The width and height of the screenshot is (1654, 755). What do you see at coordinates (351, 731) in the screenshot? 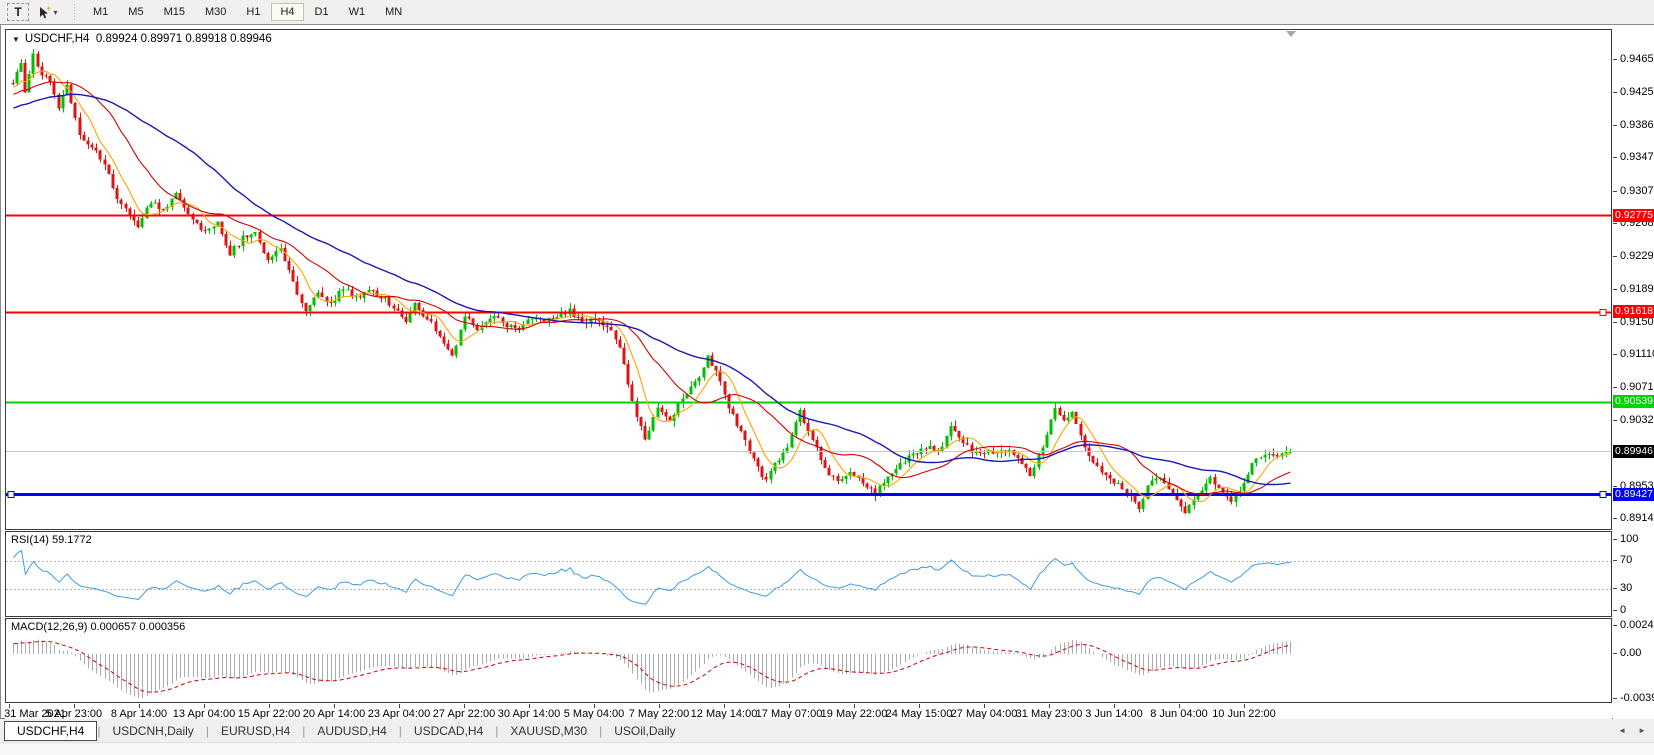
I see `chart-tab-audusd: AUDUSD,H4` at bounding box center [351, 731].